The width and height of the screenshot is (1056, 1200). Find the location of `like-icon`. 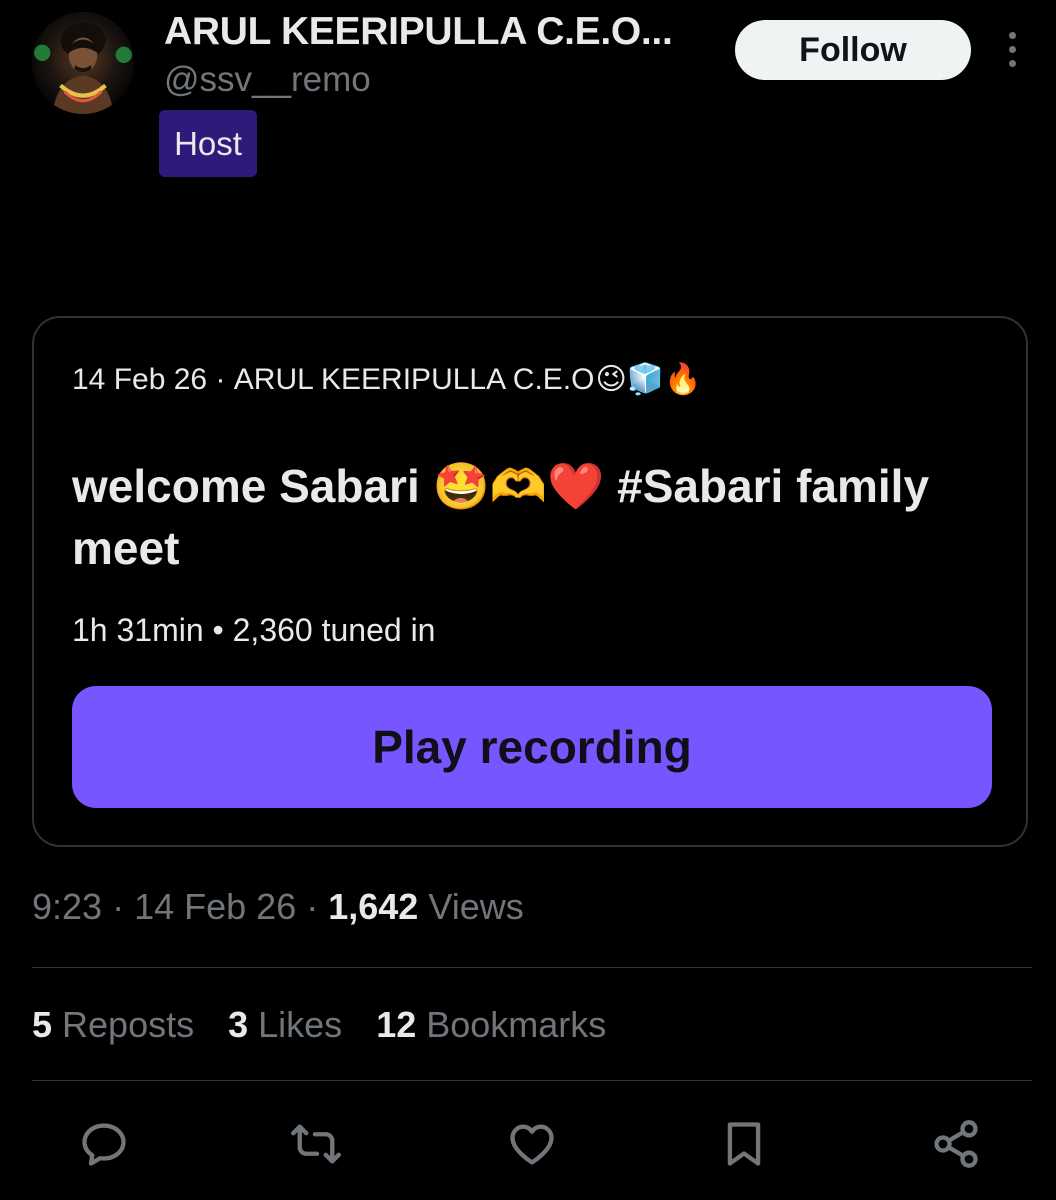

like-icon is located at coordinates (532, 1144).